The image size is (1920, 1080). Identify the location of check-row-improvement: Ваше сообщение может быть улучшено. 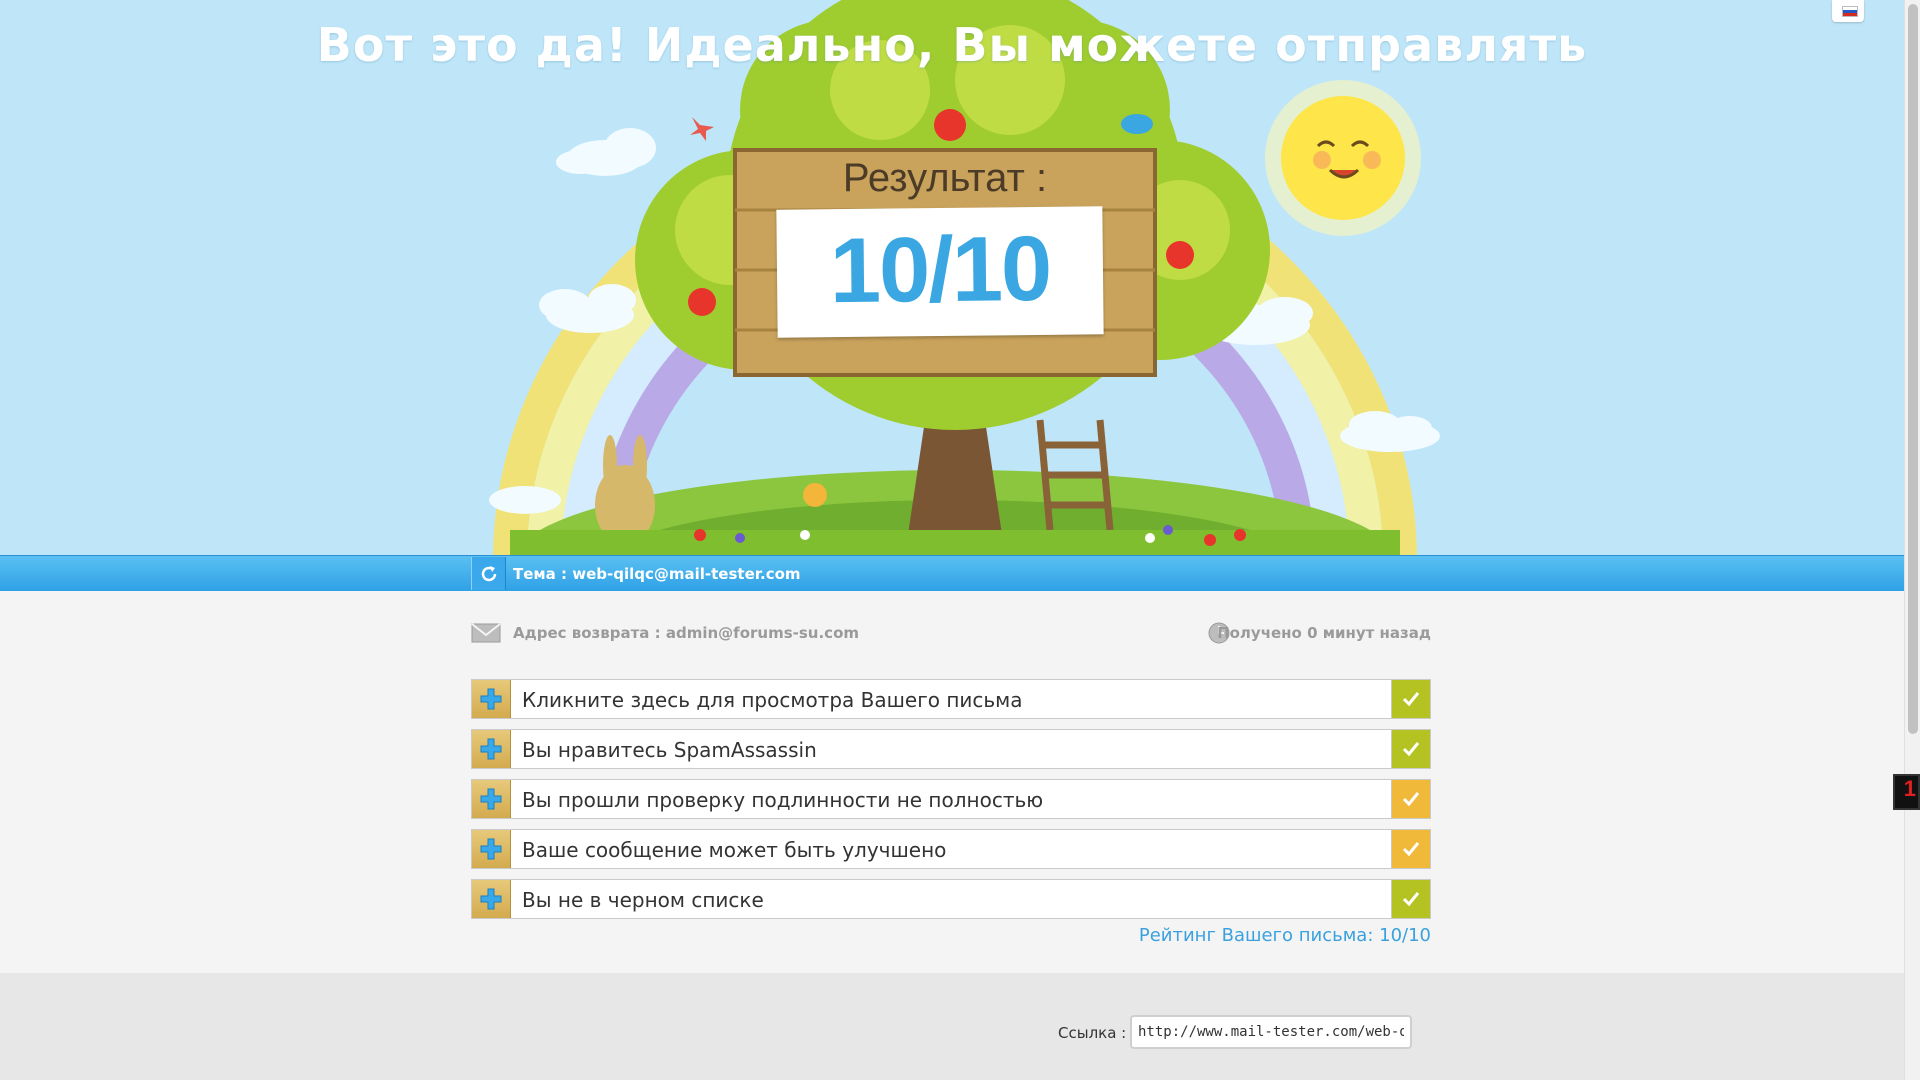
(951, 849).